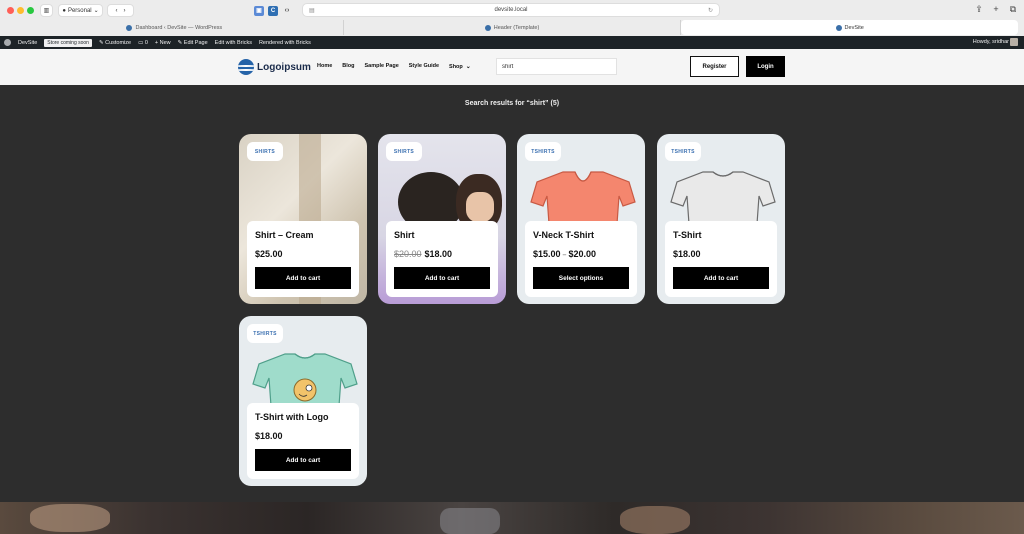 The width and height of the screenshot is (1024, 534). I want to click on register-button: Register, so click(714, 66).